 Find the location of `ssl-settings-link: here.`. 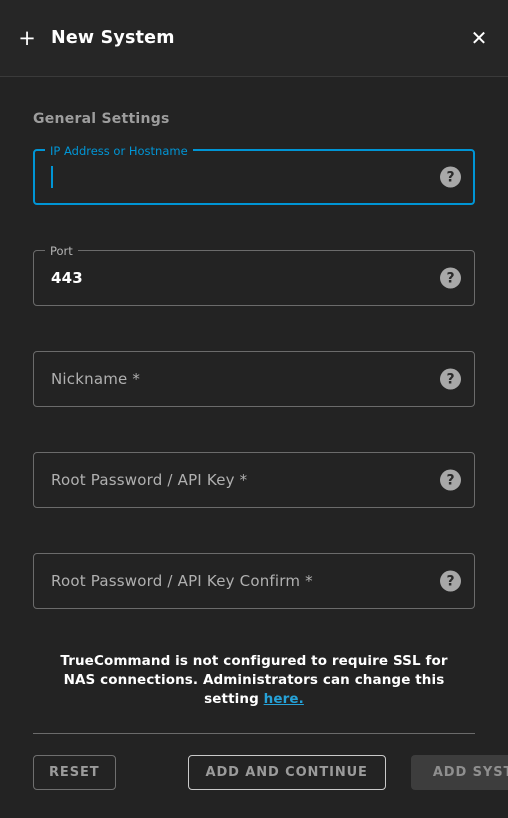

ssl-settings-link: here. is located at coordinates (284, 699).